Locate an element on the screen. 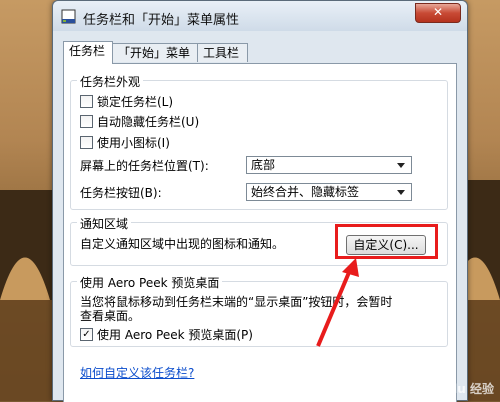 The image size is (500, 402). taskbar-location-label: 屏幕上的任务栏位置(T): is located at coordinates (144, 166).